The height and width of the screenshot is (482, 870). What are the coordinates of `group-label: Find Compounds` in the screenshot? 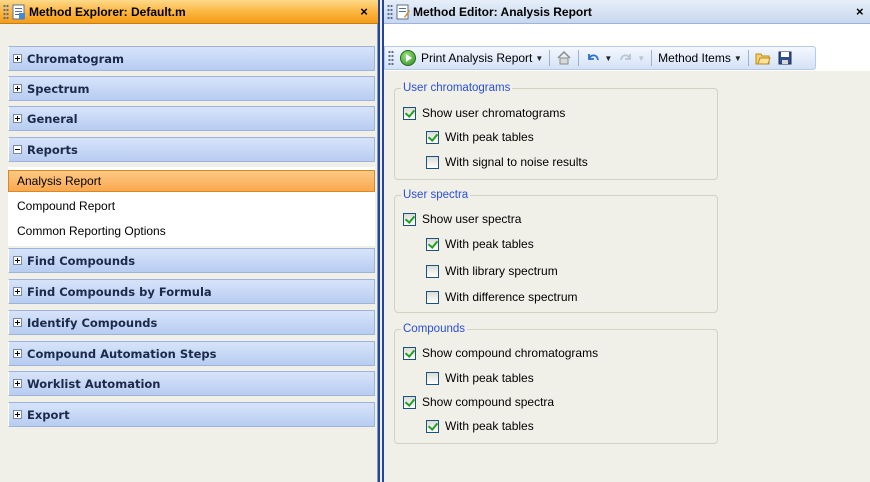 It's located at (81, 260).